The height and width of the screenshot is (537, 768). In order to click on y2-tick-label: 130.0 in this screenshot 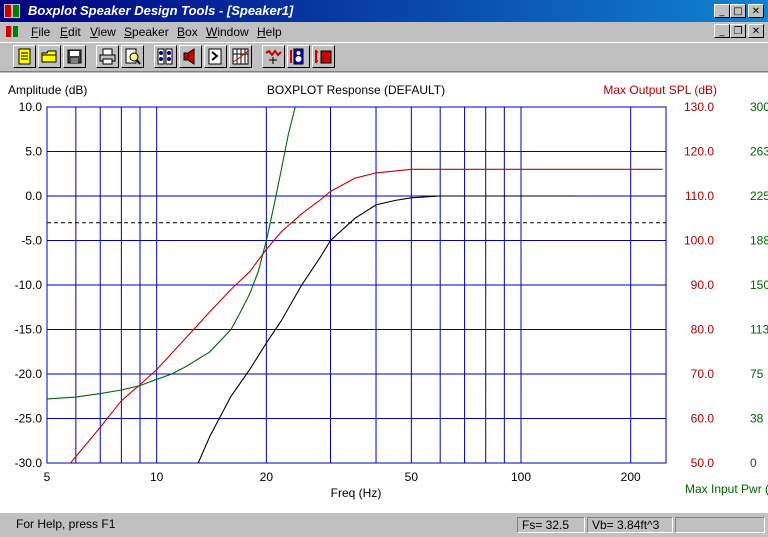, I will do `click(699, 107)`.